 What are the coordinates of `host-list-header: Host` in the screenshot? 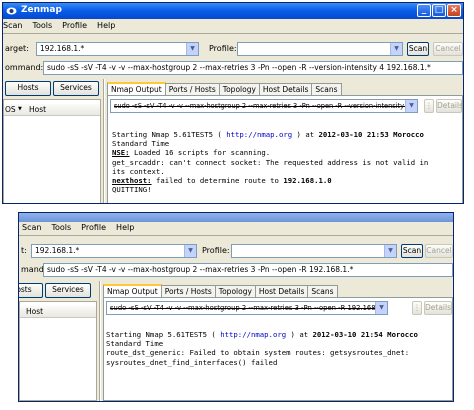 It's located at (58, 312).